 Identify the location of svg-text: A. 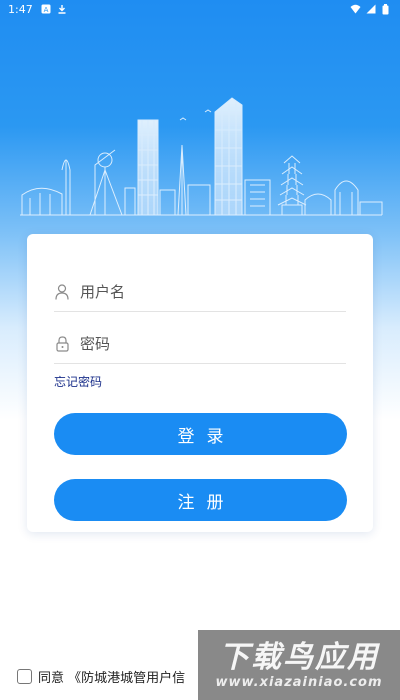
(45, 10).